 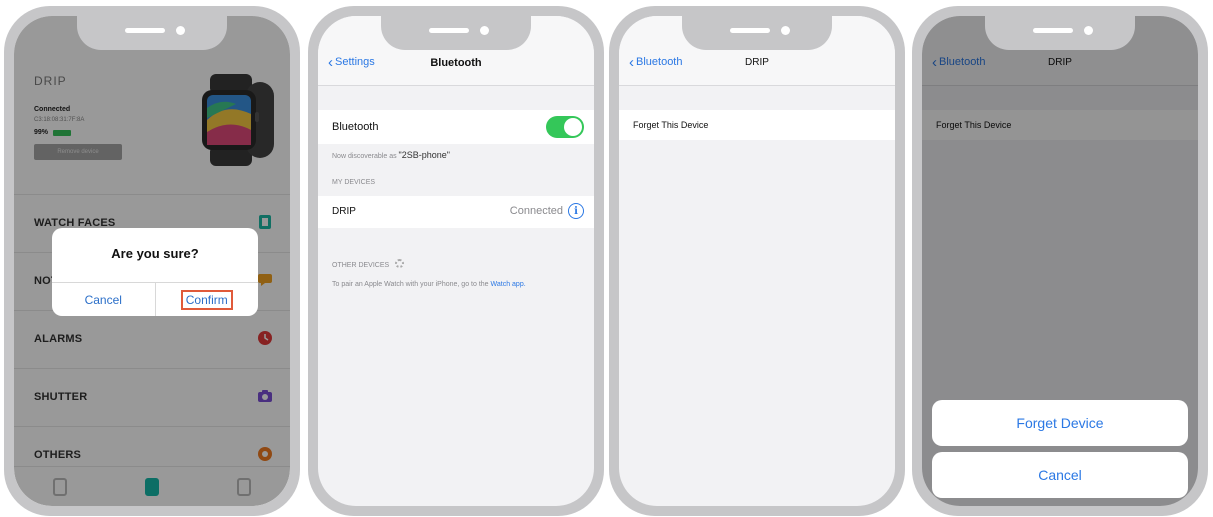 I want to click on discoverable-text: Now discoverable as "2SB-phone", so click(x=391, y=155).